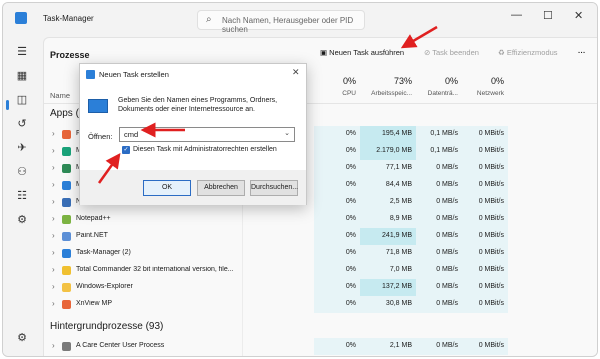 This screenshot has width=600, height=359. Describe the element at coordinates (60, 95) in the screenshot. I see `column-name: Name` at that location.